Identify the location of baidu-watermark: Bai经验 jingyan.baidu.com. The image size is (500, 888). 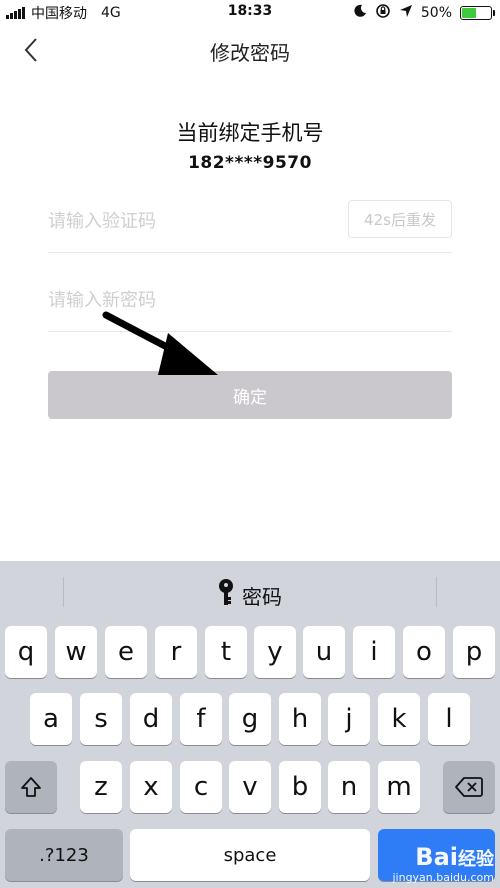
(443, 863).